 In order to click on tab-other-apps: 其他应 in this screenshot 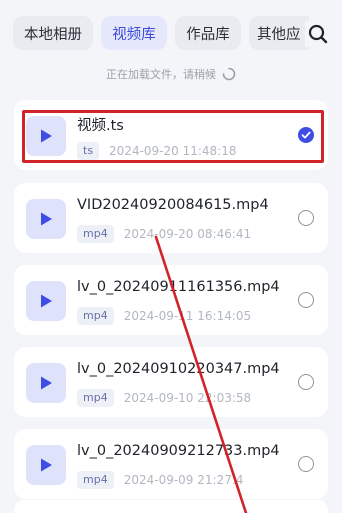, I will do `click(279, 33)`.